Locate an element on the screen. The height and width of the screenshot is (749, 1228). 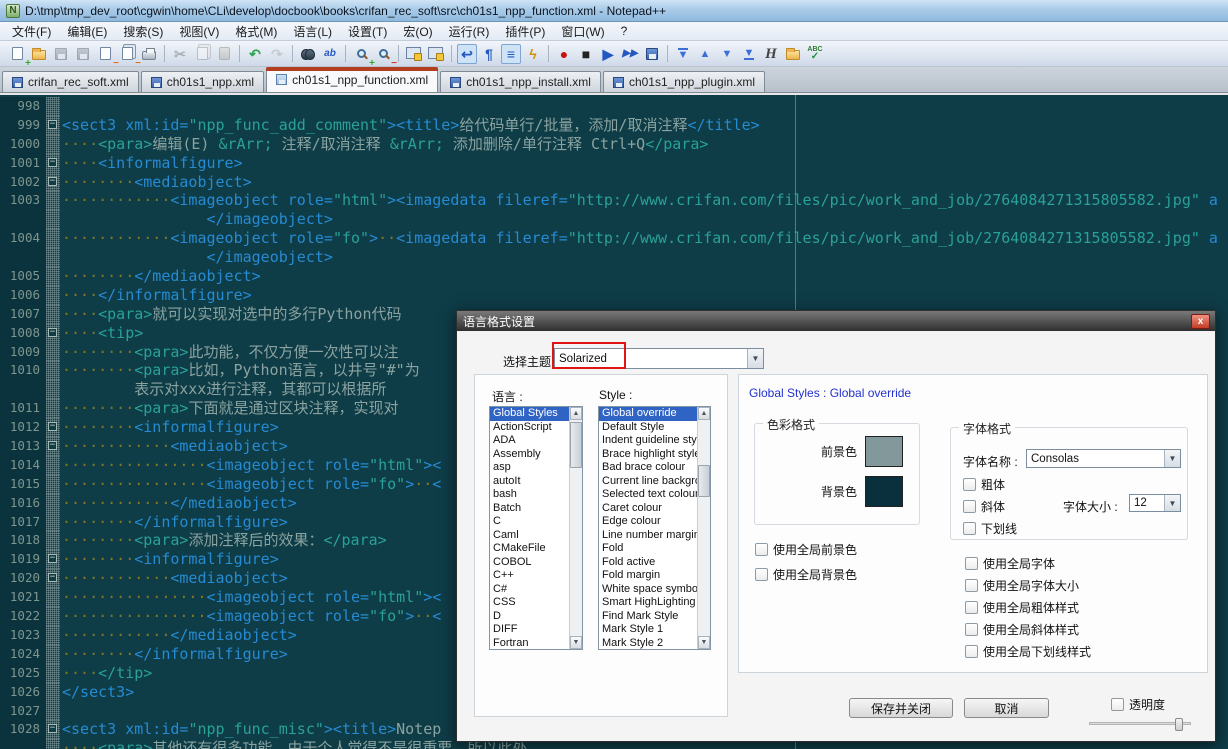
language-item-CSS: CSS is located at coordinates (529, 603).